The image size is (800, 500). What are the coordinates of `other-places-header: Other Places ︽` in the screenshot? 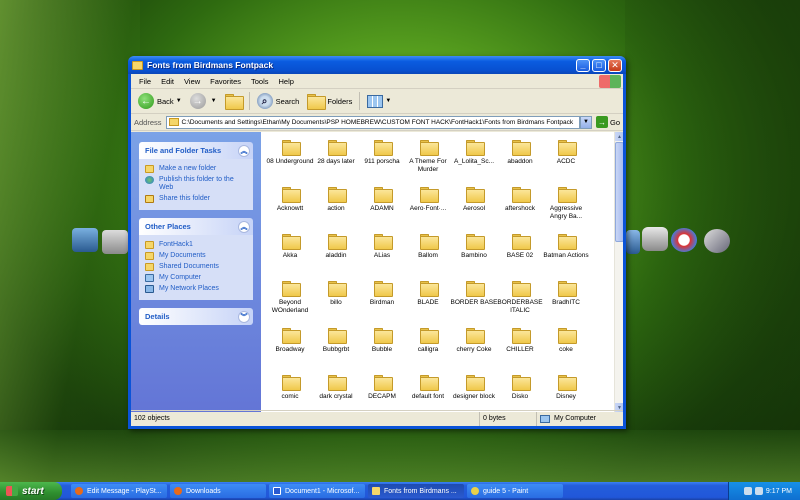 It's located at (196, 226).